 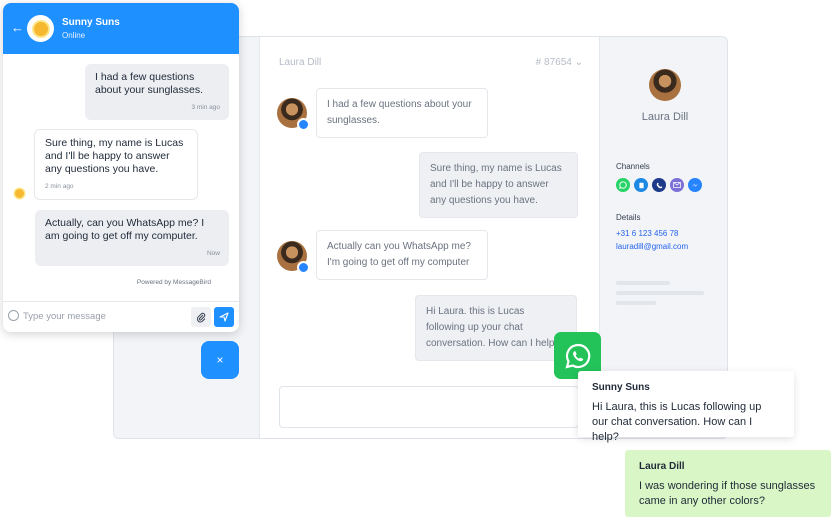 What do you see at coordinates (74, 35) in the screenshot?
I see `widget-status: Online` at bounding box center [74, 35].